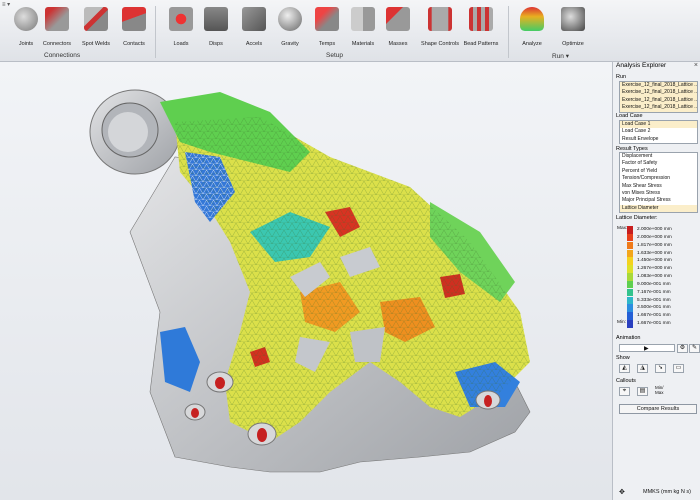  I want to click on run-group-label: Run ▾, so click(560, 56).